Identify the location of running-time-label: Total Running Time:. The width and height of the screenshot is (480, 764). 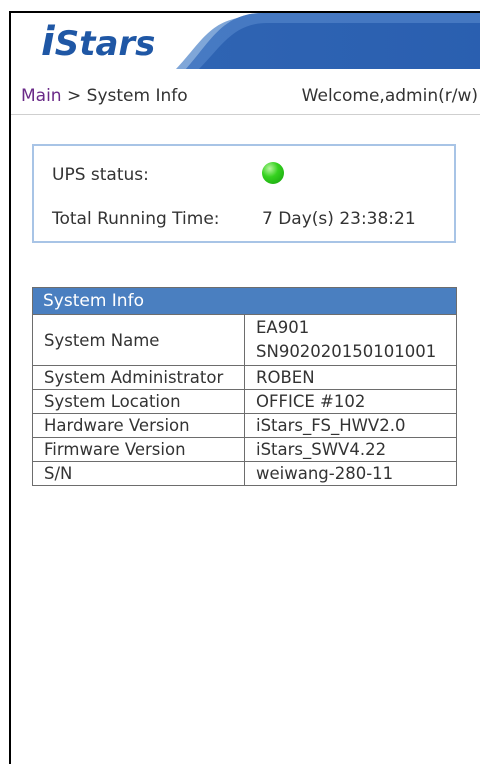
(136, 219).